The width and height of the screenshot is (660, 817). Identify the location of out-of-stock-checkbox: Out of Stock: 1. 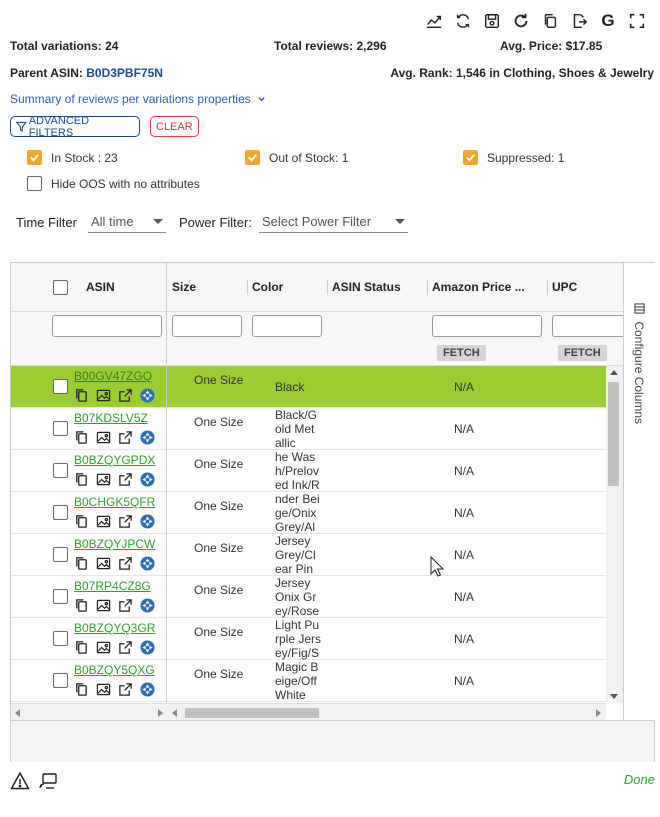
(296, 157).